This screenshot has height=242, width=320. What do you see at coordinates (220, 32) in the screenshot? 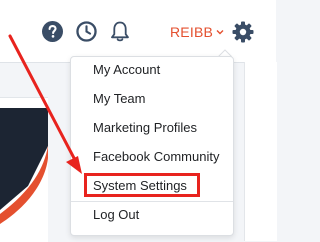
I see `chevron-down-icon` at bounding box center [220, 32].